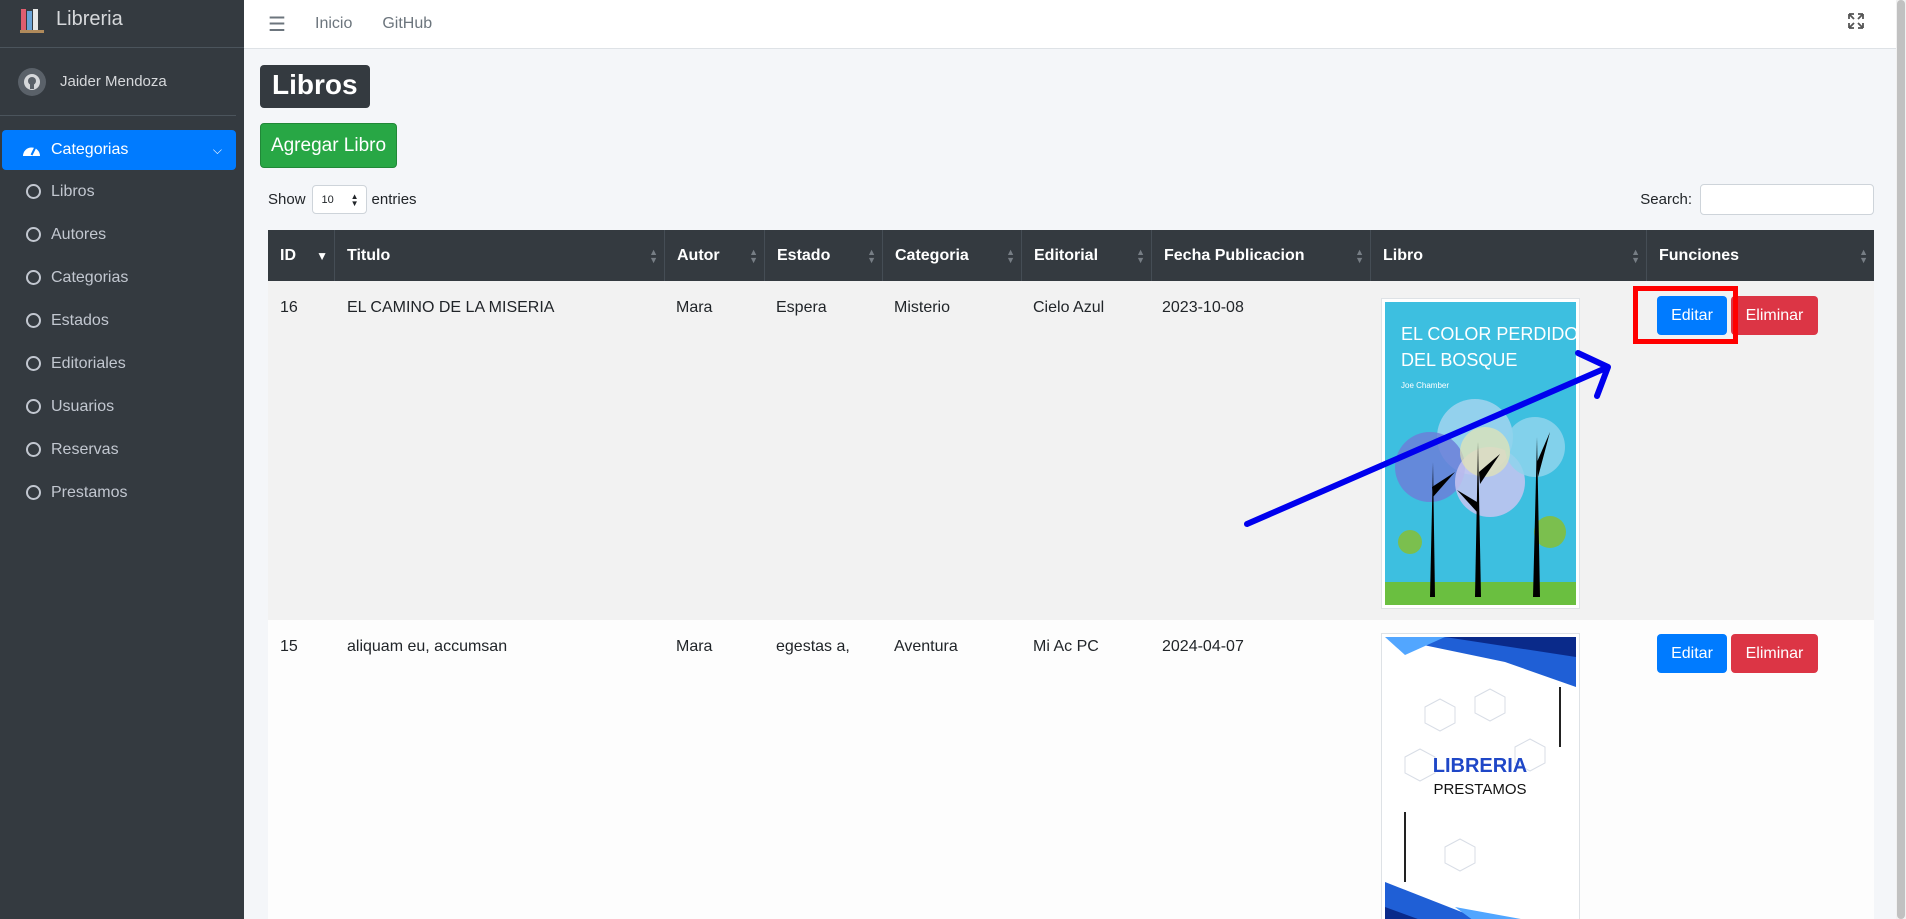 This screenshot has width=1906, height=919. I want to click on sidebar-item-label: Editoriales, so click(88, 363).